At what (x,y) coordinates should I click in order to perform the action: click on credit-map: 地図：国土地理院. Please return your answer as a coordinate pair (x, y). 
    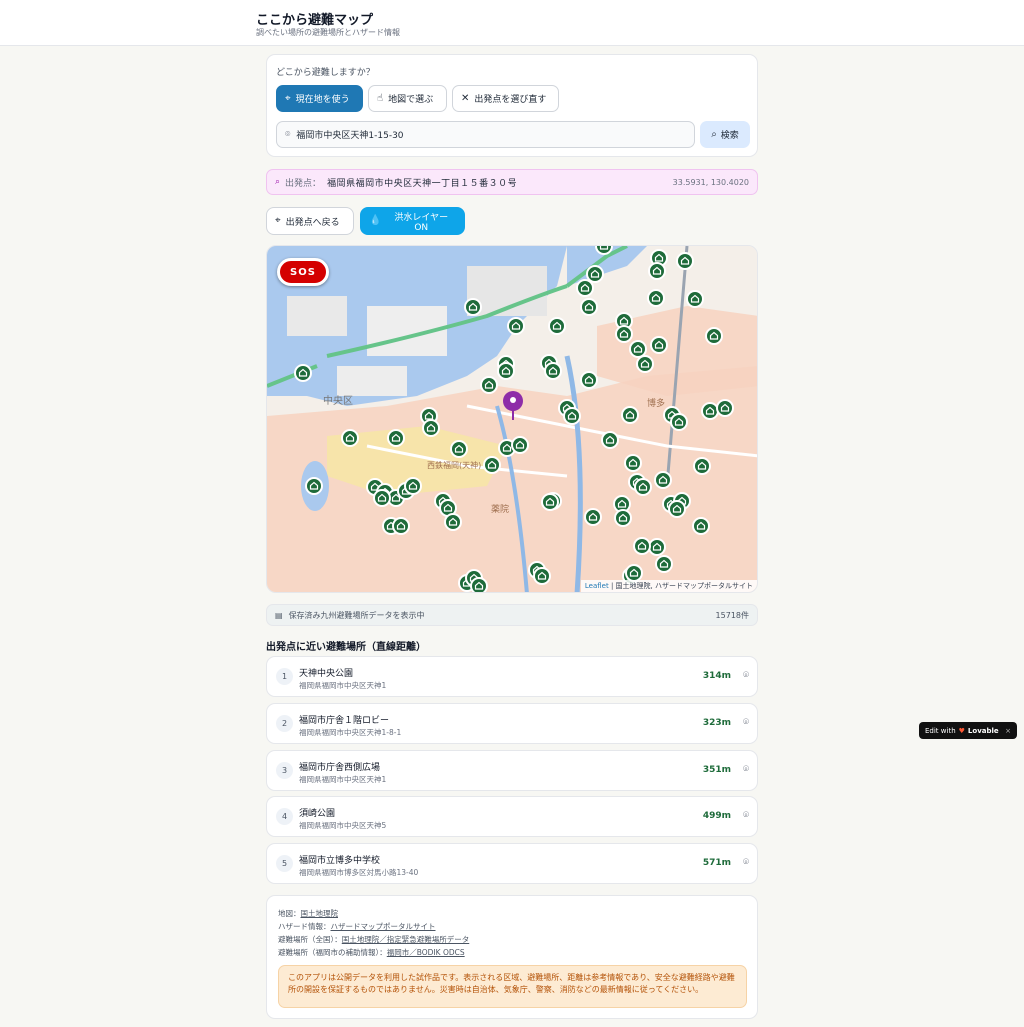
    Looking at the image, I should click on (308, 913).